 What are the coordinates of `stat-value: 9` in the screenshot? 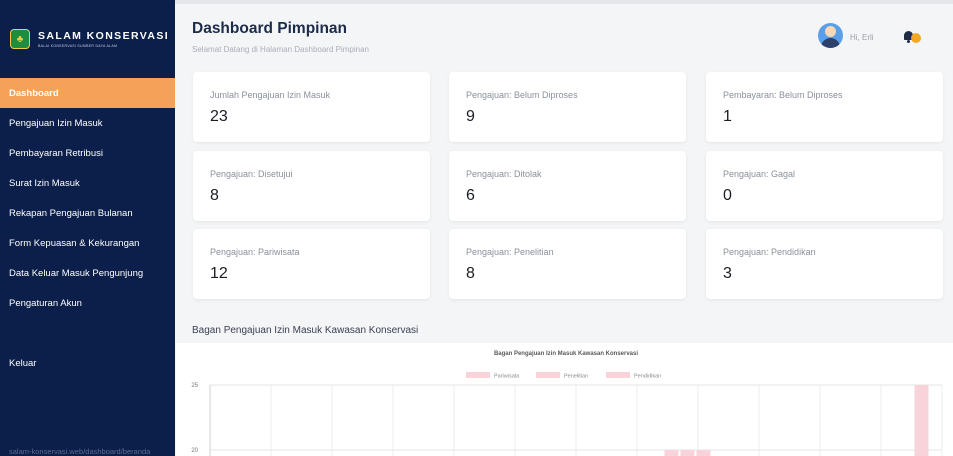 It's located at (470, 116).